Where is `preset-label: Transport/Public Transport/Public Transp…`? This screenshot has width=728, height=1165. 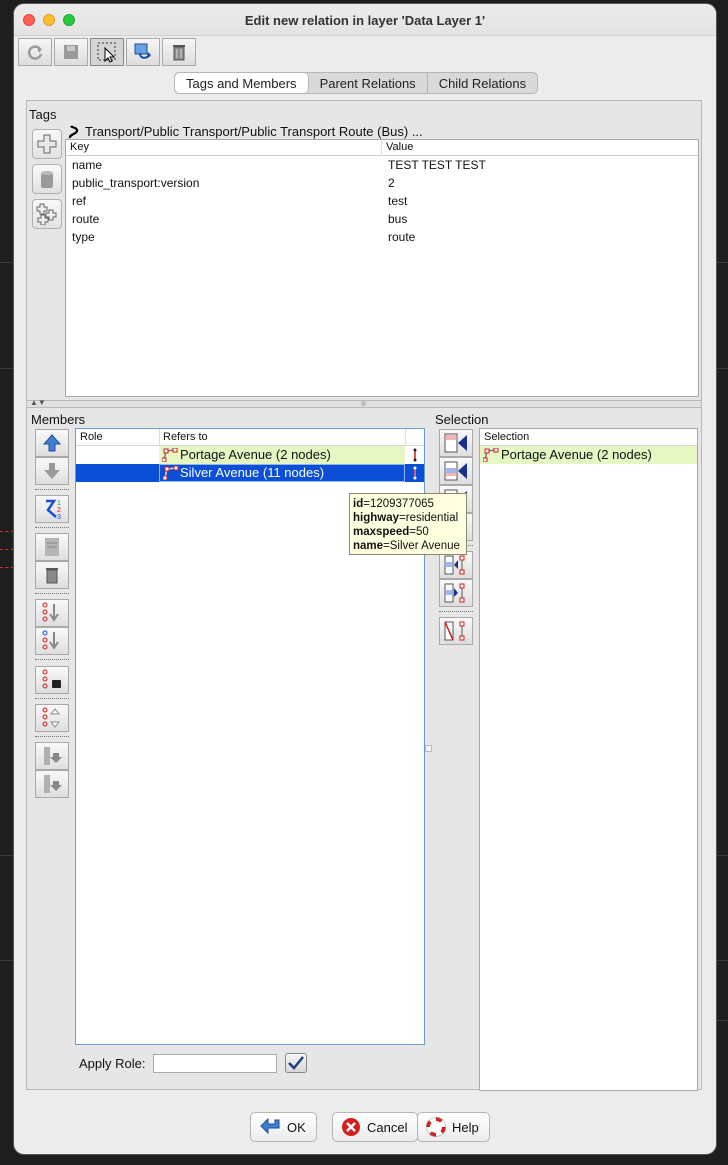 preset-label: Transport/Public Transport/Public Transp… is located at coordinates (254, 131).